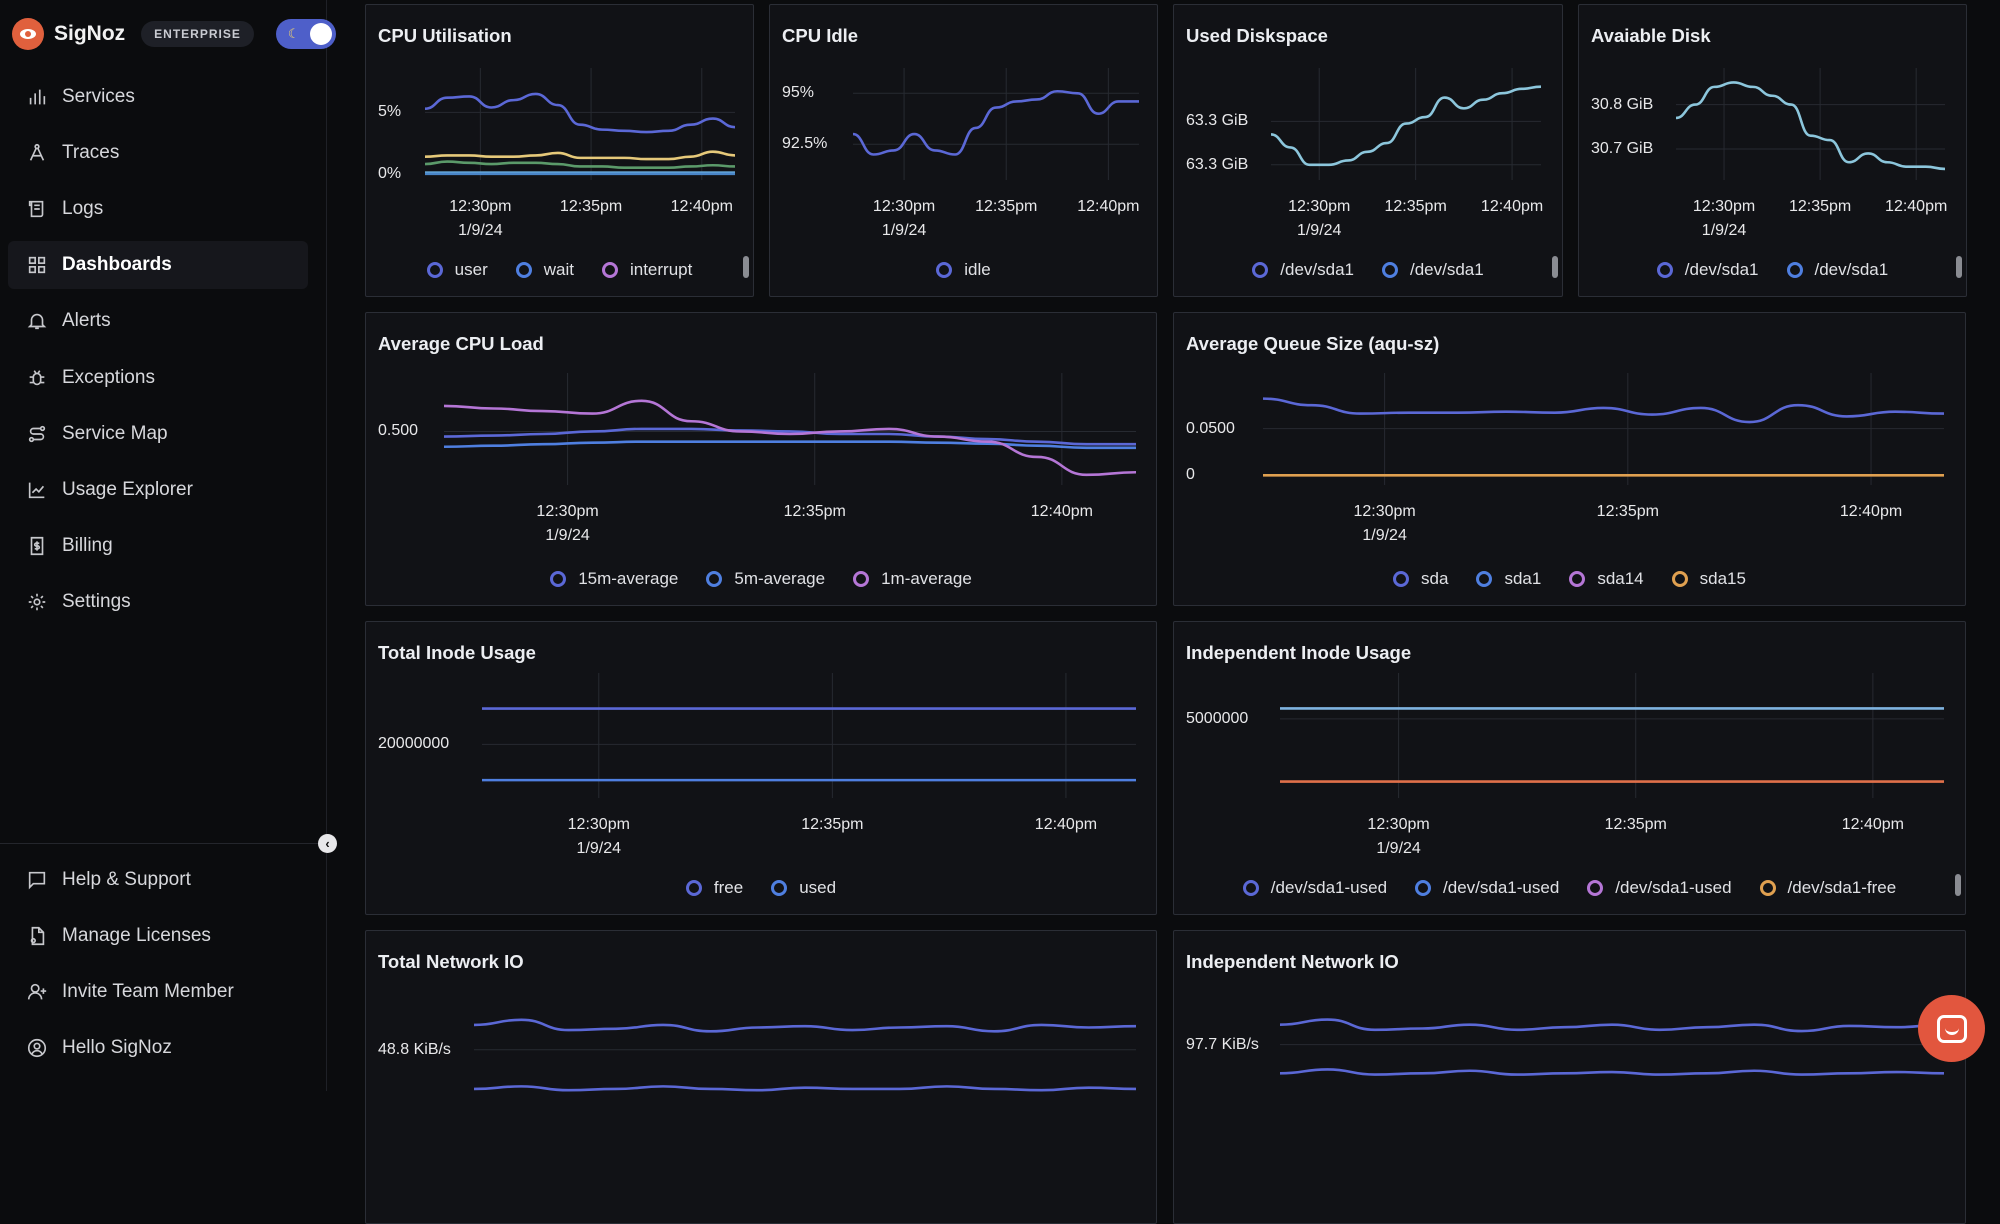  What do you see at coordinates (327, 843) in the screenshot?
I see `collapse-sidebar-button: ‹` at bounding box center [327, 843].